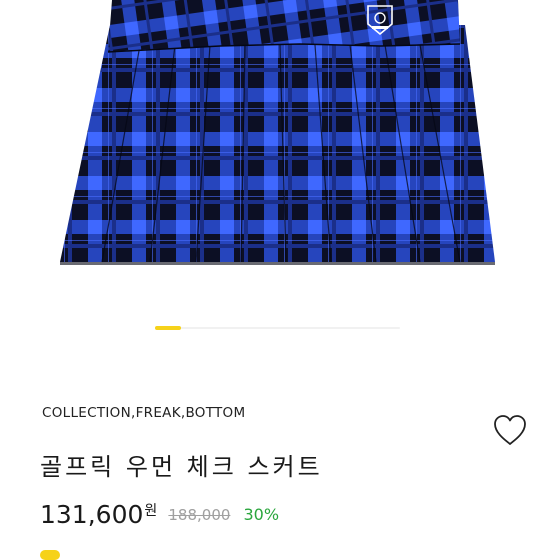  I want to click on carousel-track, so click(277, 328).